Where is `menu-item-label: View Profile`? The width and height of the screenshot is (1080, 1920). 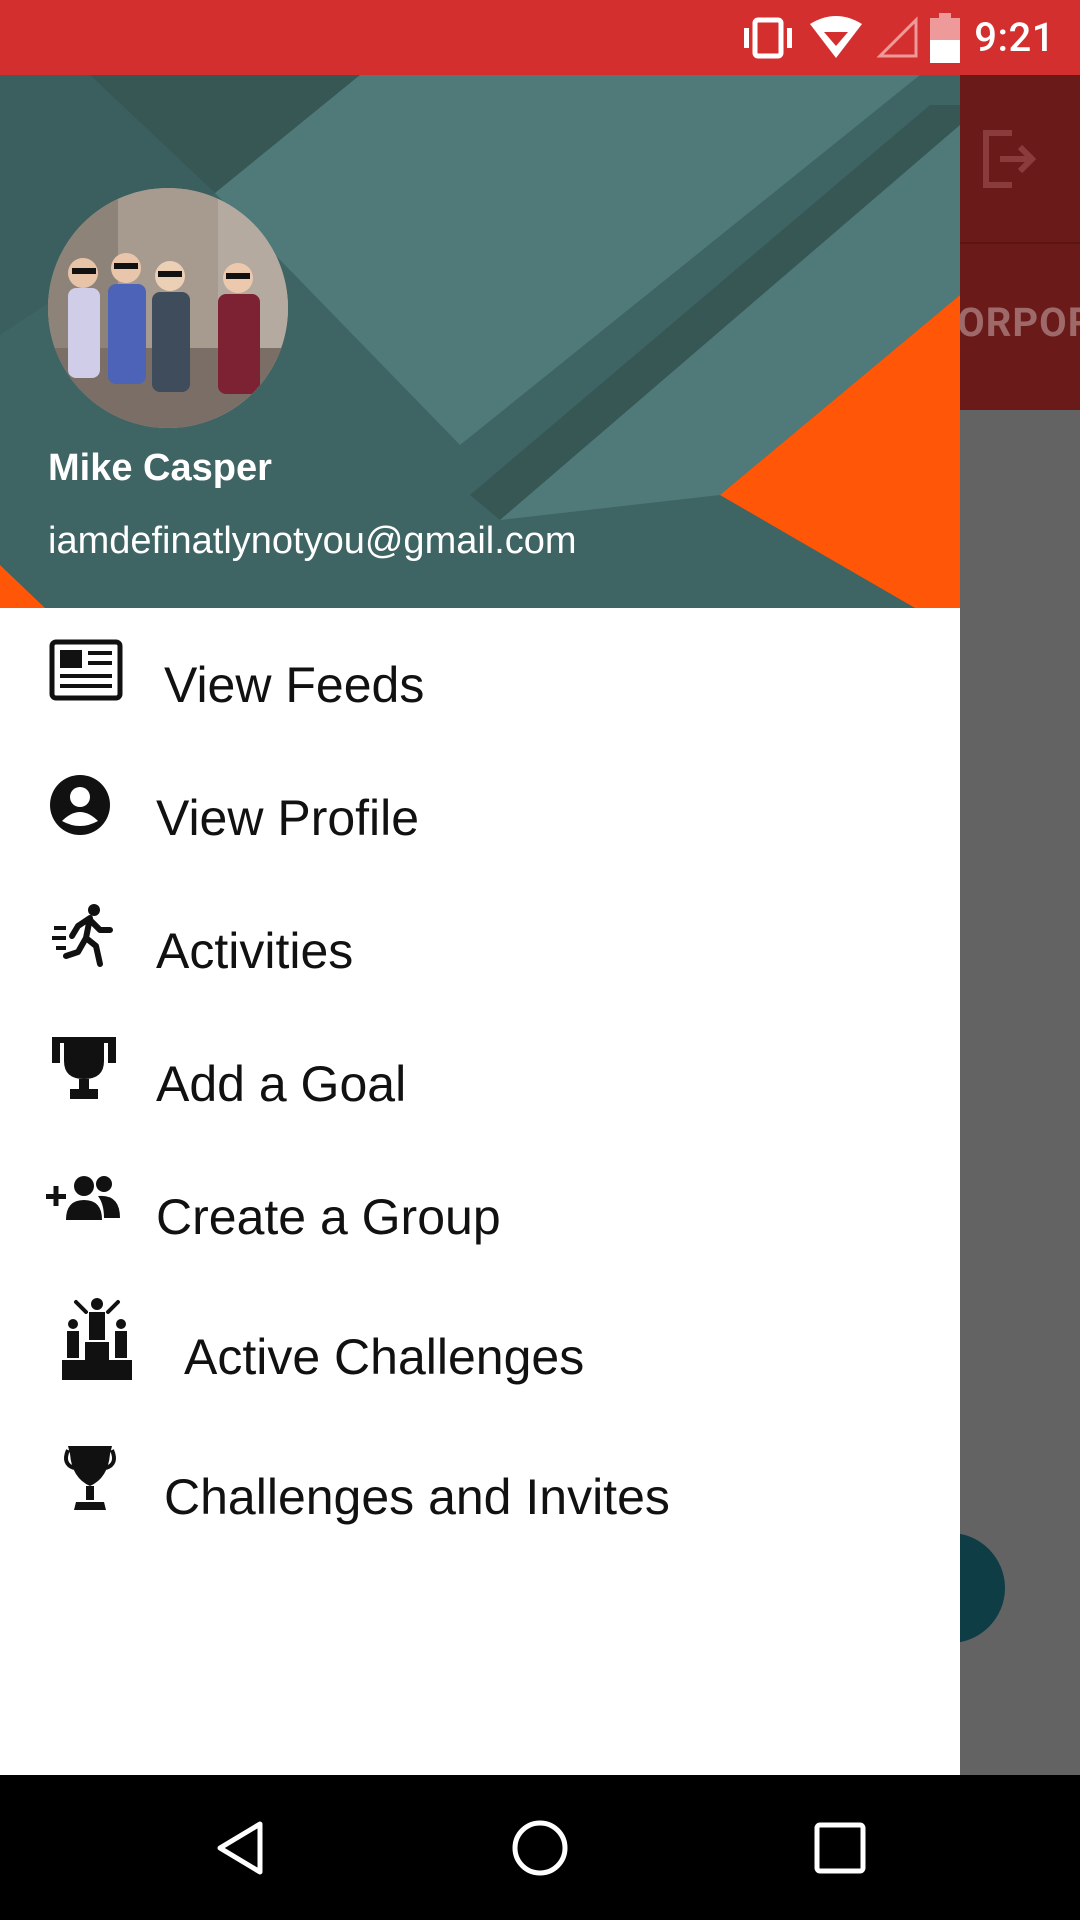
menu-item-label: View Profile is located at coordinates (288, 818).